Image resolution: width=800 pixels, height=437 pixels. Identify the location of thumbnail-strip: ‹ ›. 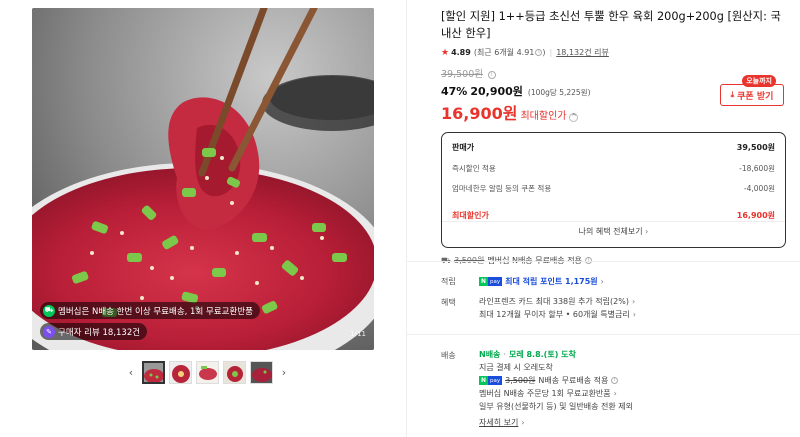
(207, 372).